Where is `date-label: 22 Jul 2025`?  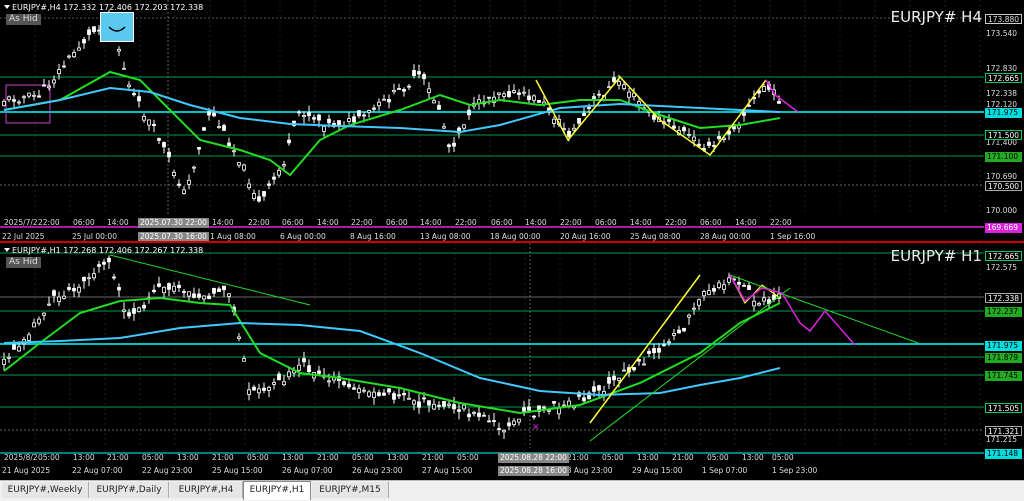 date-label: 22 Jul 2025 is located at coordinates (23, 236).